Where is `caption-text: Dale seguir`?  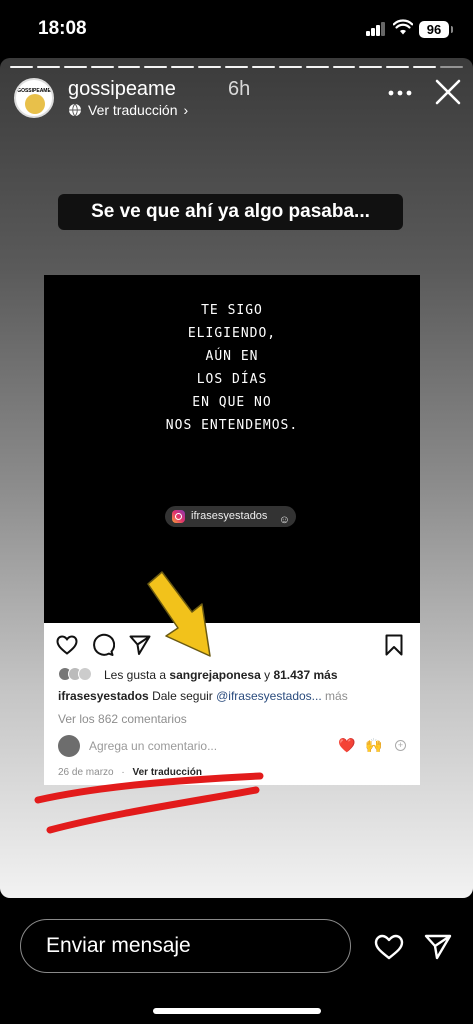
caption-text: Dale seguir is located at coordinates (182, 696).